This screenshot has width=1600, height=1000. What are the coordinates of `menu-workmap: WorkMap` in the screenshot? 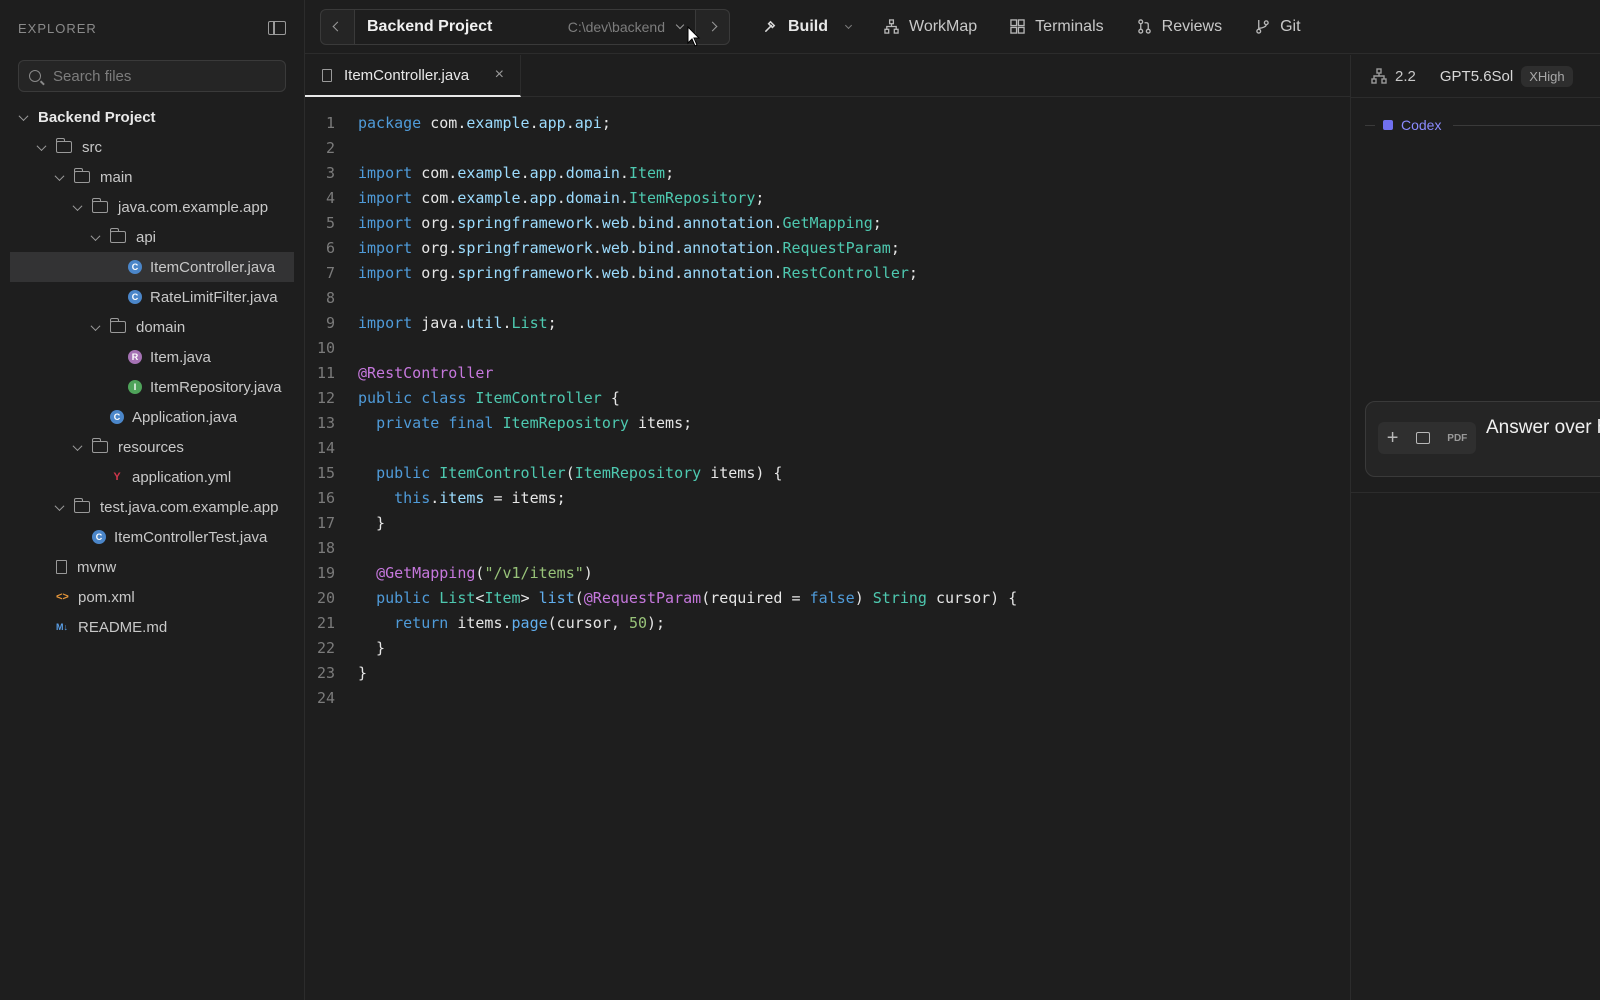 It's located at (930, 27).